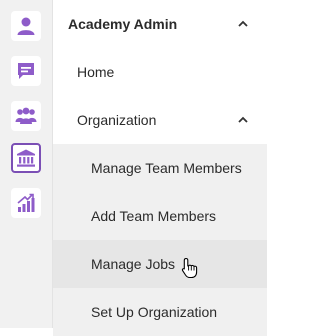  I want to click on nav-item-label: Set Up Organization, so click(154, 312).